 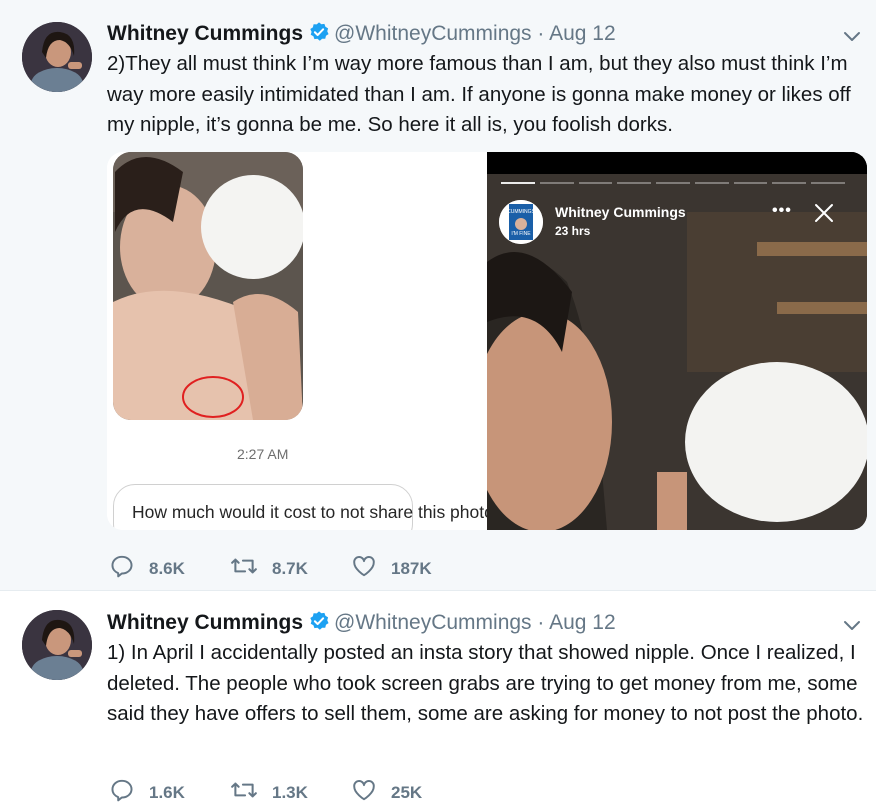 What do you see at coordinates (521, 212) in the screenshot?
I see `book-title-line1: CUMMINGS` at bounding box center [521, 212].